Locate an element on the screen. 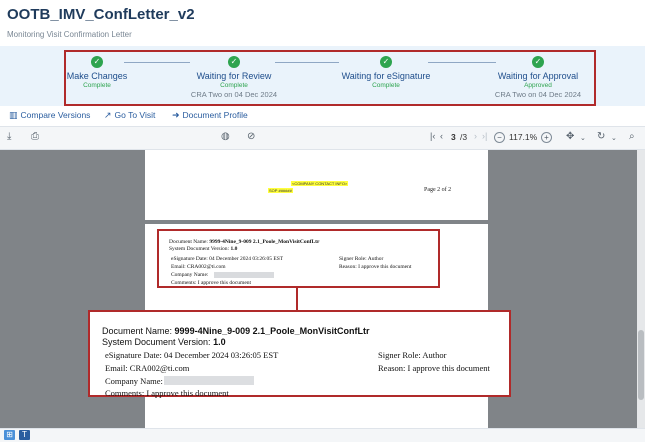 The height and width of the screenshot is (442, 645). text-icon: T is located at coordinates (24, 435).